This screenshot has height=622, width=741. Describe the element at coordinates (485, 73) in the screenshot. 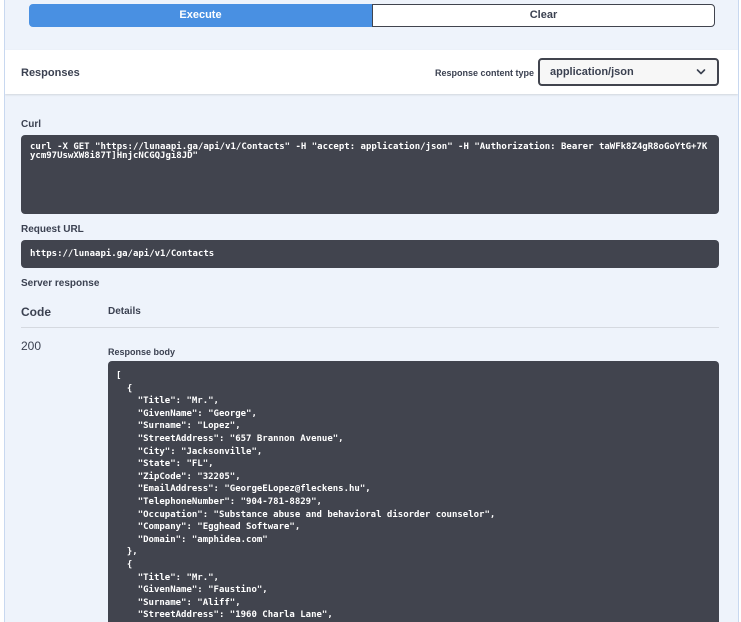

I see `response-content-type-label: Response content type` at that location.